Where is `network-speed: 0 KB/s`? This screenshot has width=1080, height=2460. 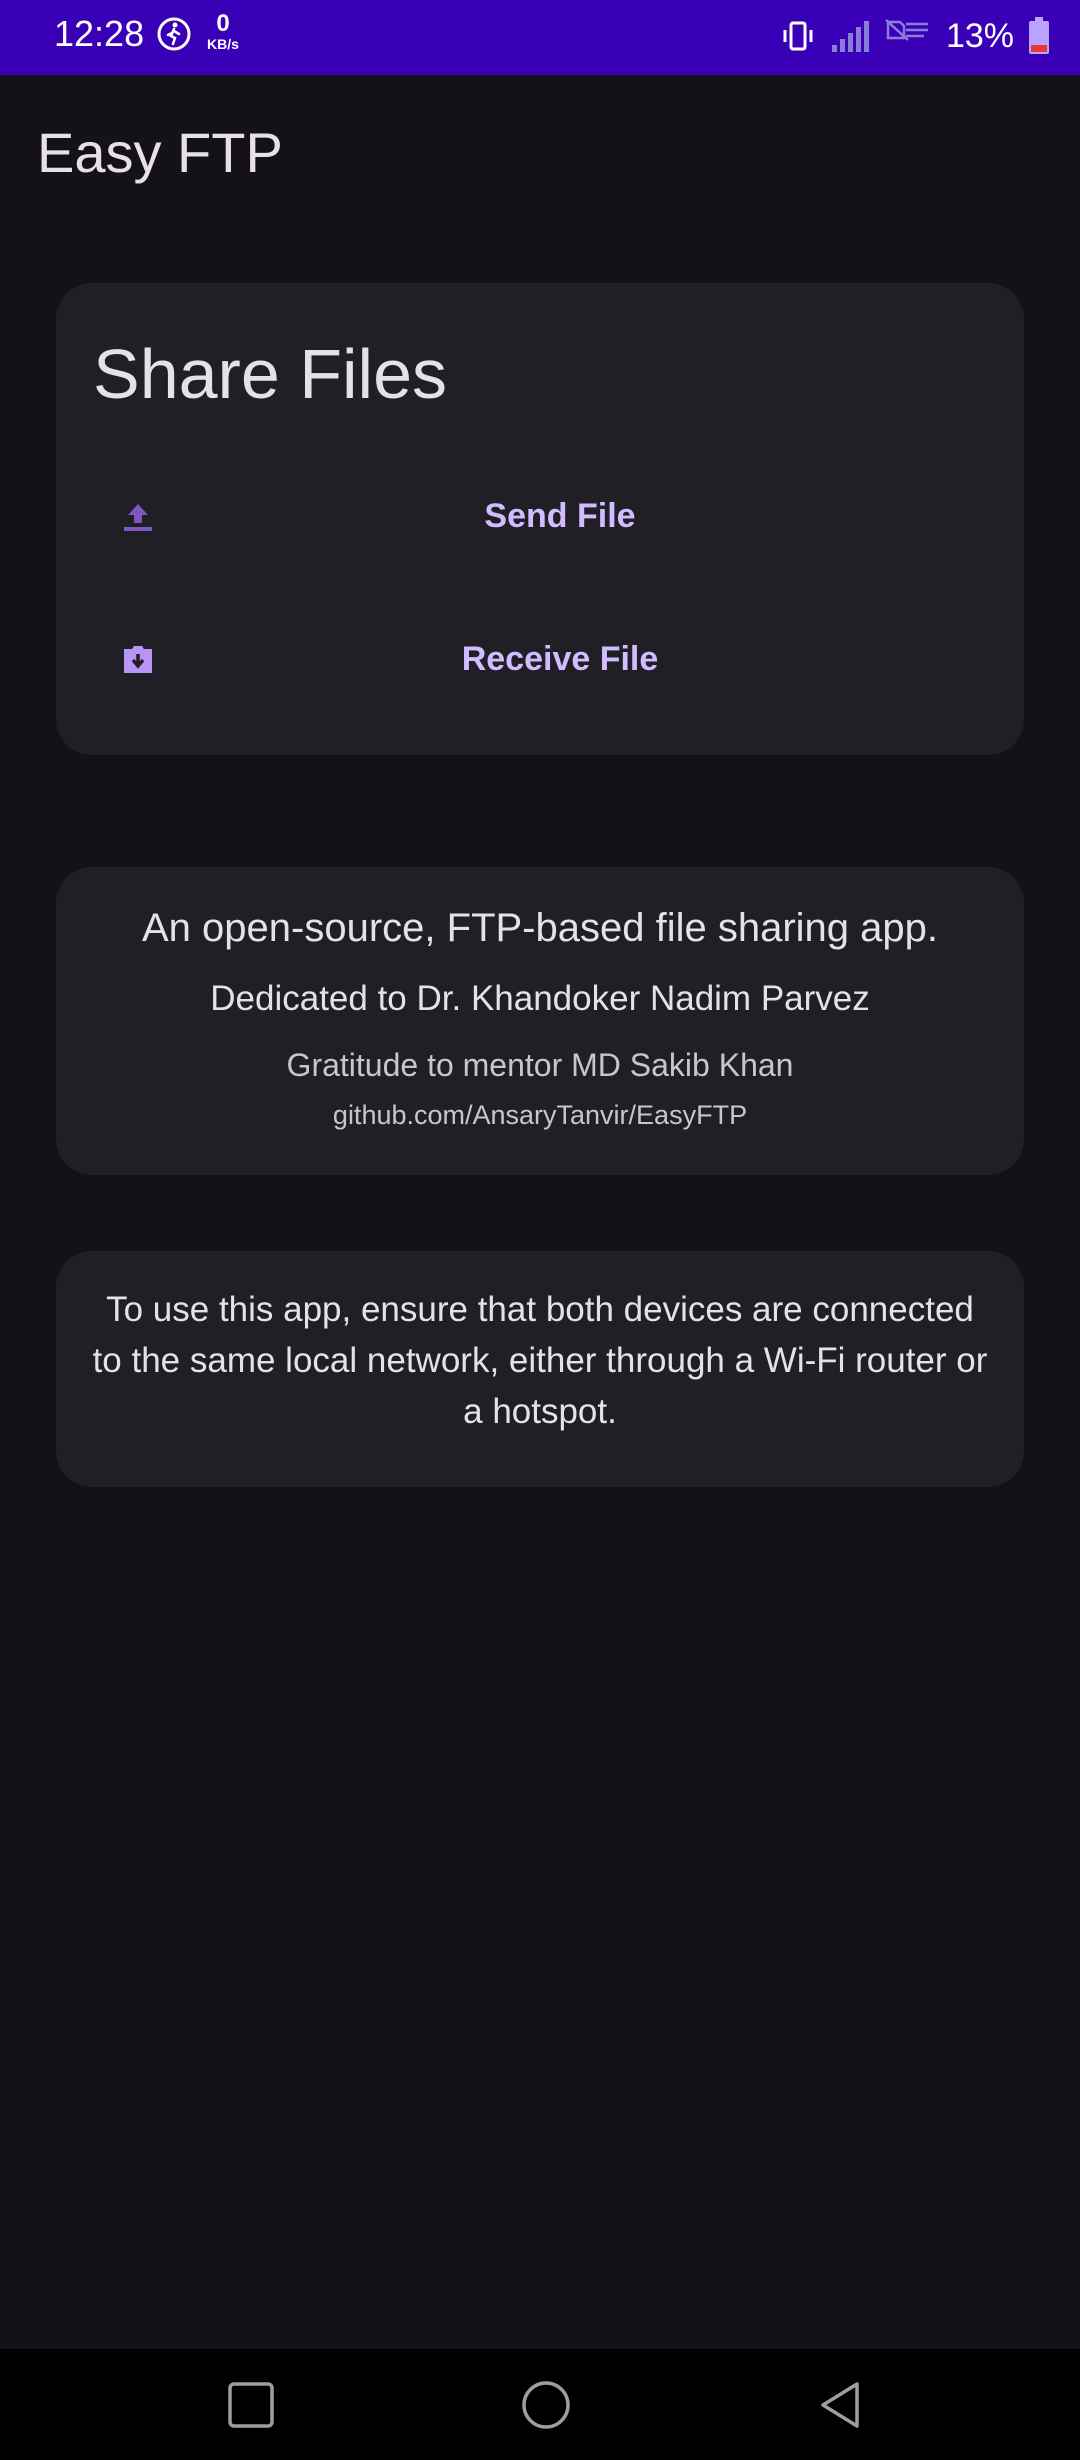
network-speed: 0 KB/s is located at coordinates (223, 31).